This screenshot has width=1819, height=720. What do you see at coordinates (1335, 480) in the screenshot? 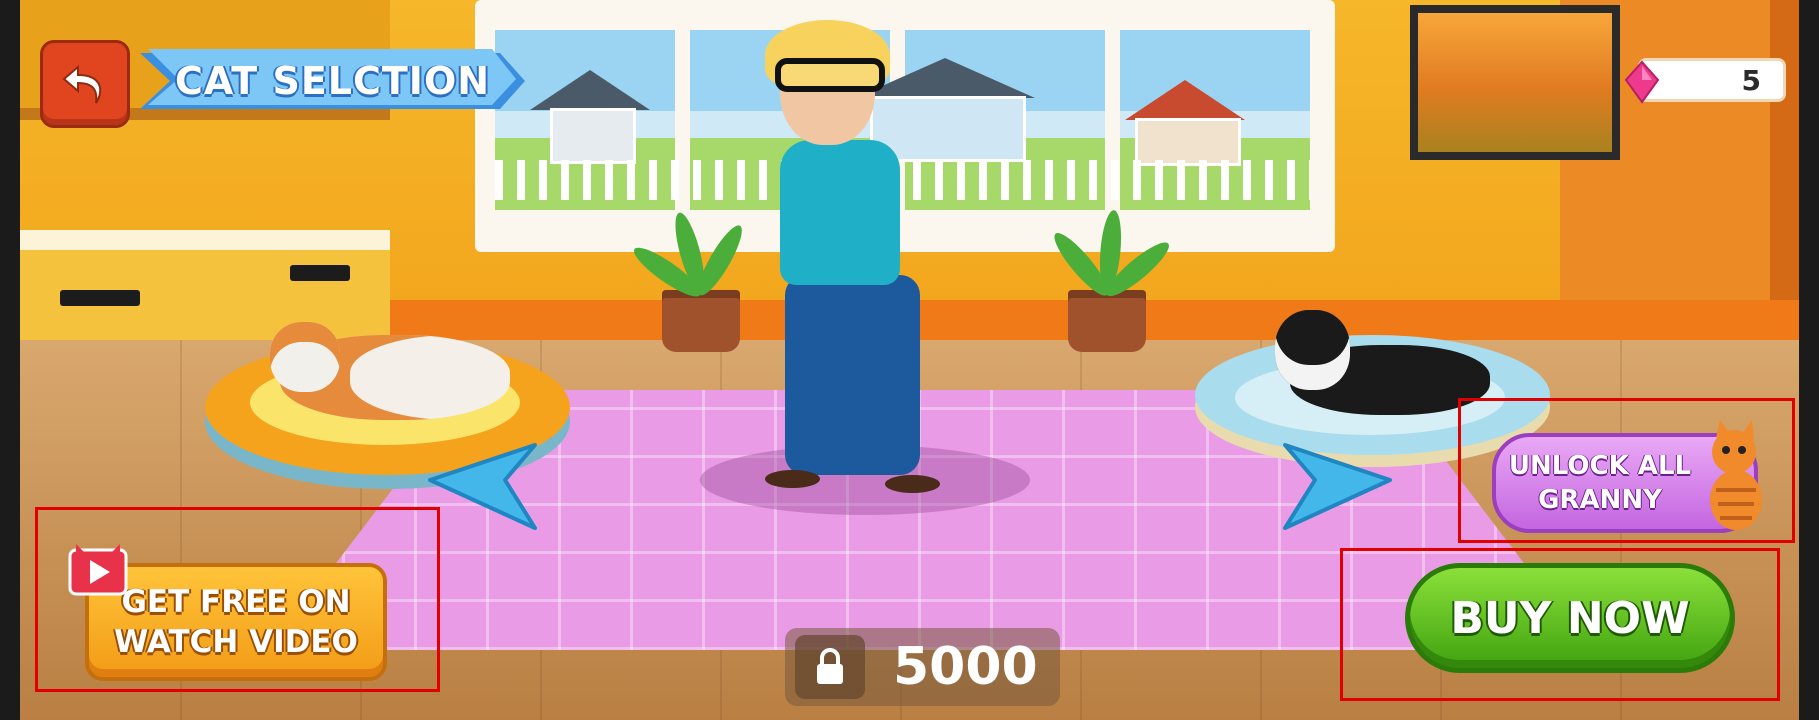
I see `next-arrow-button` at bounding box center [1335, 480].